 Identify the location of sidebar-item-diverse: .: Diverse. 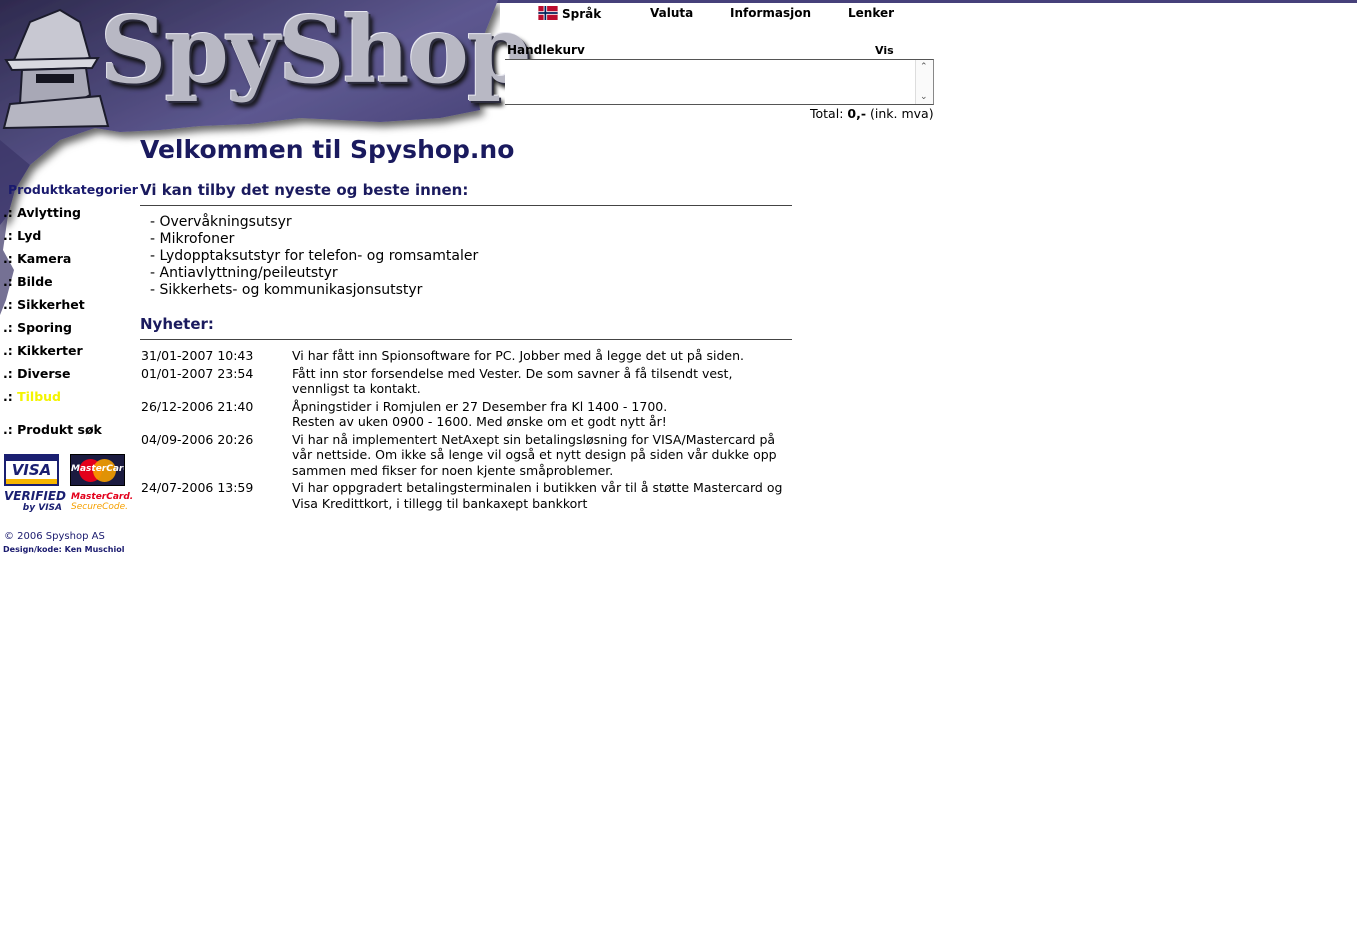
(70, 377).